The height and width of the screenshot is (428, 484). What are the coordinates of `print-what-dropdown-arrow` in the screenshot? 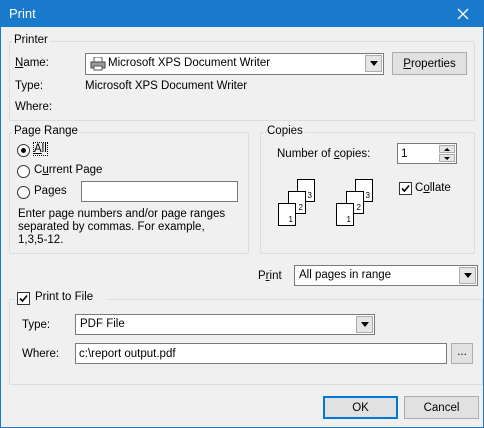 It's located at (467, 275).